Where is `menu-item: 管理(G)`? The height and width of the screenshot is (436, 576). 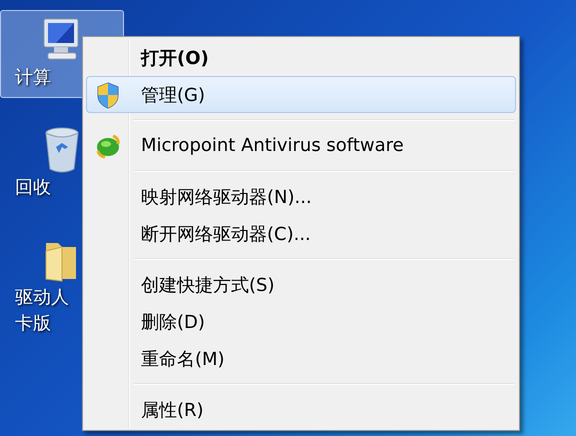 menu-item: 管理(G) is located at coordinates (301, 94).